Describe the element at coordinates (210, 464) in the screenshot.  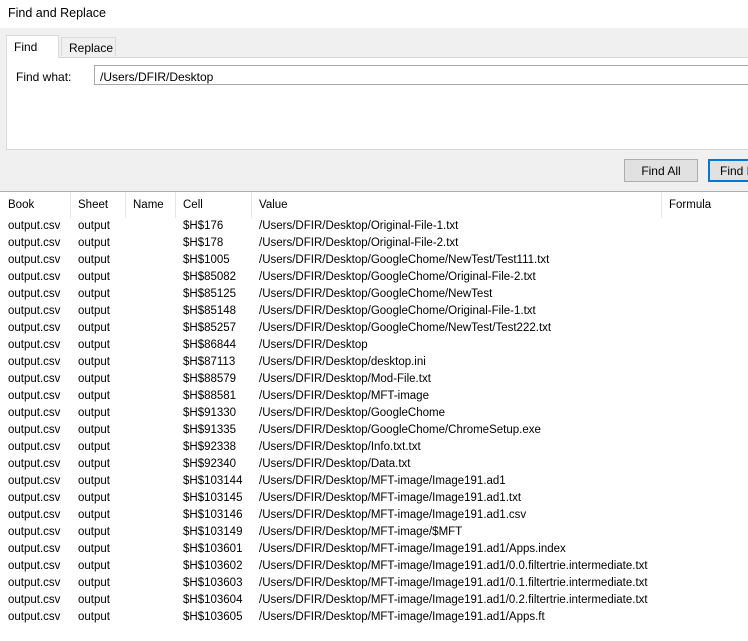
I see `result-cell: $H$92340` at that location.